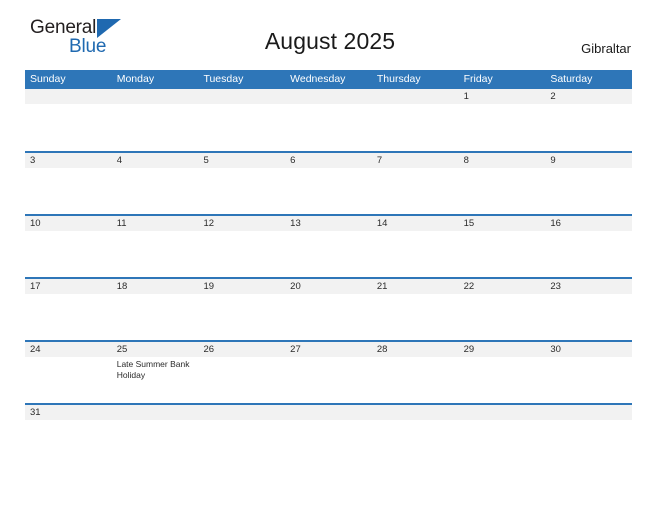 The image size is (660, 510). What do you see at coordinates (121, 223) in the screenshot?
I see `day-number: 11` at bounding box center [121, 223].